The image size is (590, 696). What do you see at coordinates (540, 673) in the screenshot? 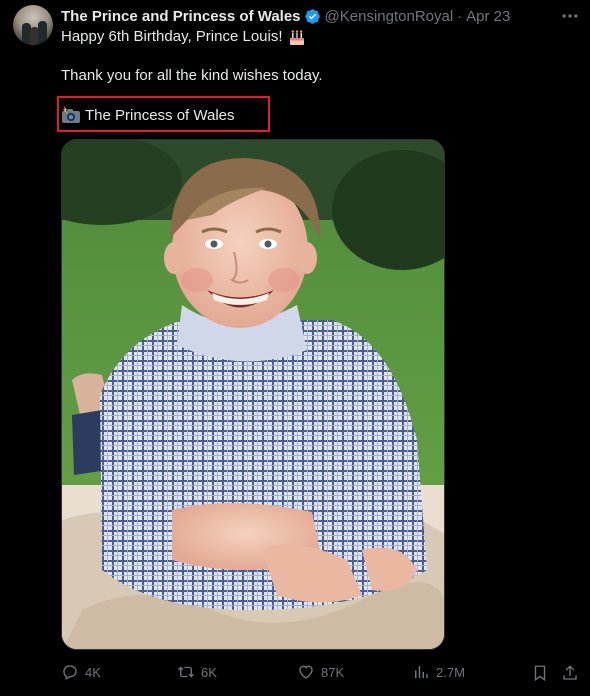
I see `bookmark-icon` at bounding box center [540, 673].